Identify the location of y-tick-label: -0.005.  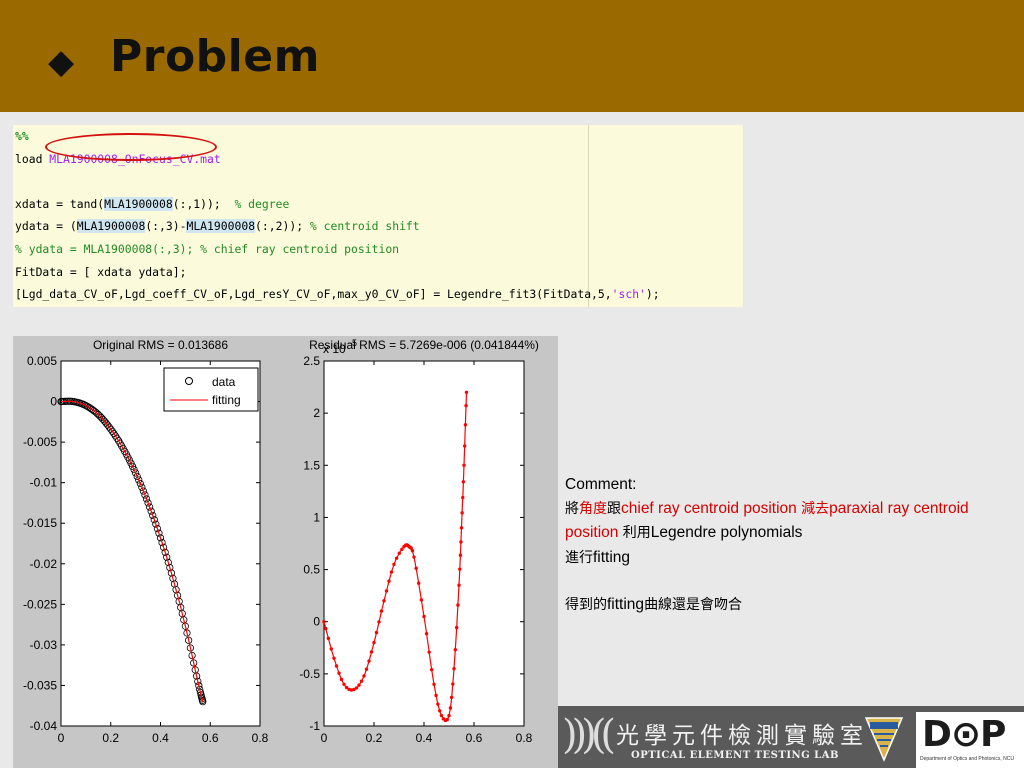
(40, 442).